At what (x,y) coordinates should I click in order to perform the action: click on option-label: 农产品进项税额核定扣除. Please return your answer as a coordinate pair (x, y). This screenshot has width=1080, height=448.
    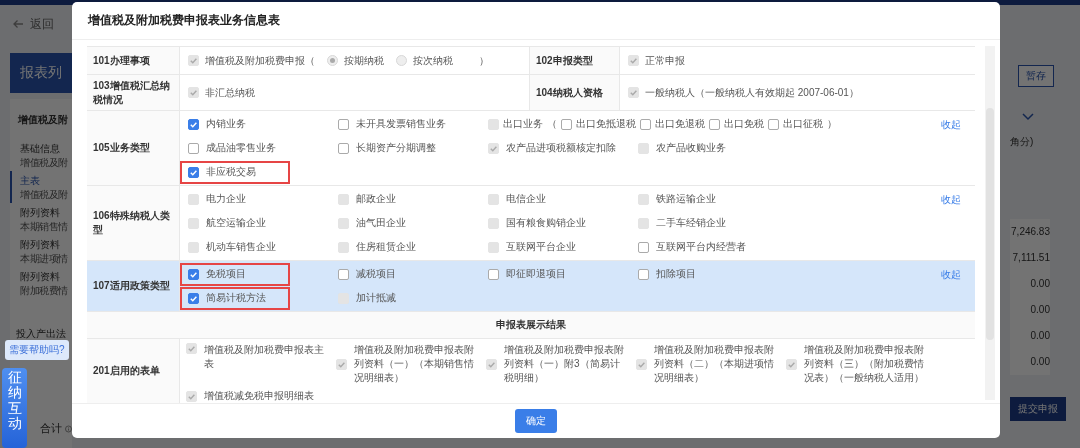
    Looking at the image, I should click on (561, 148).